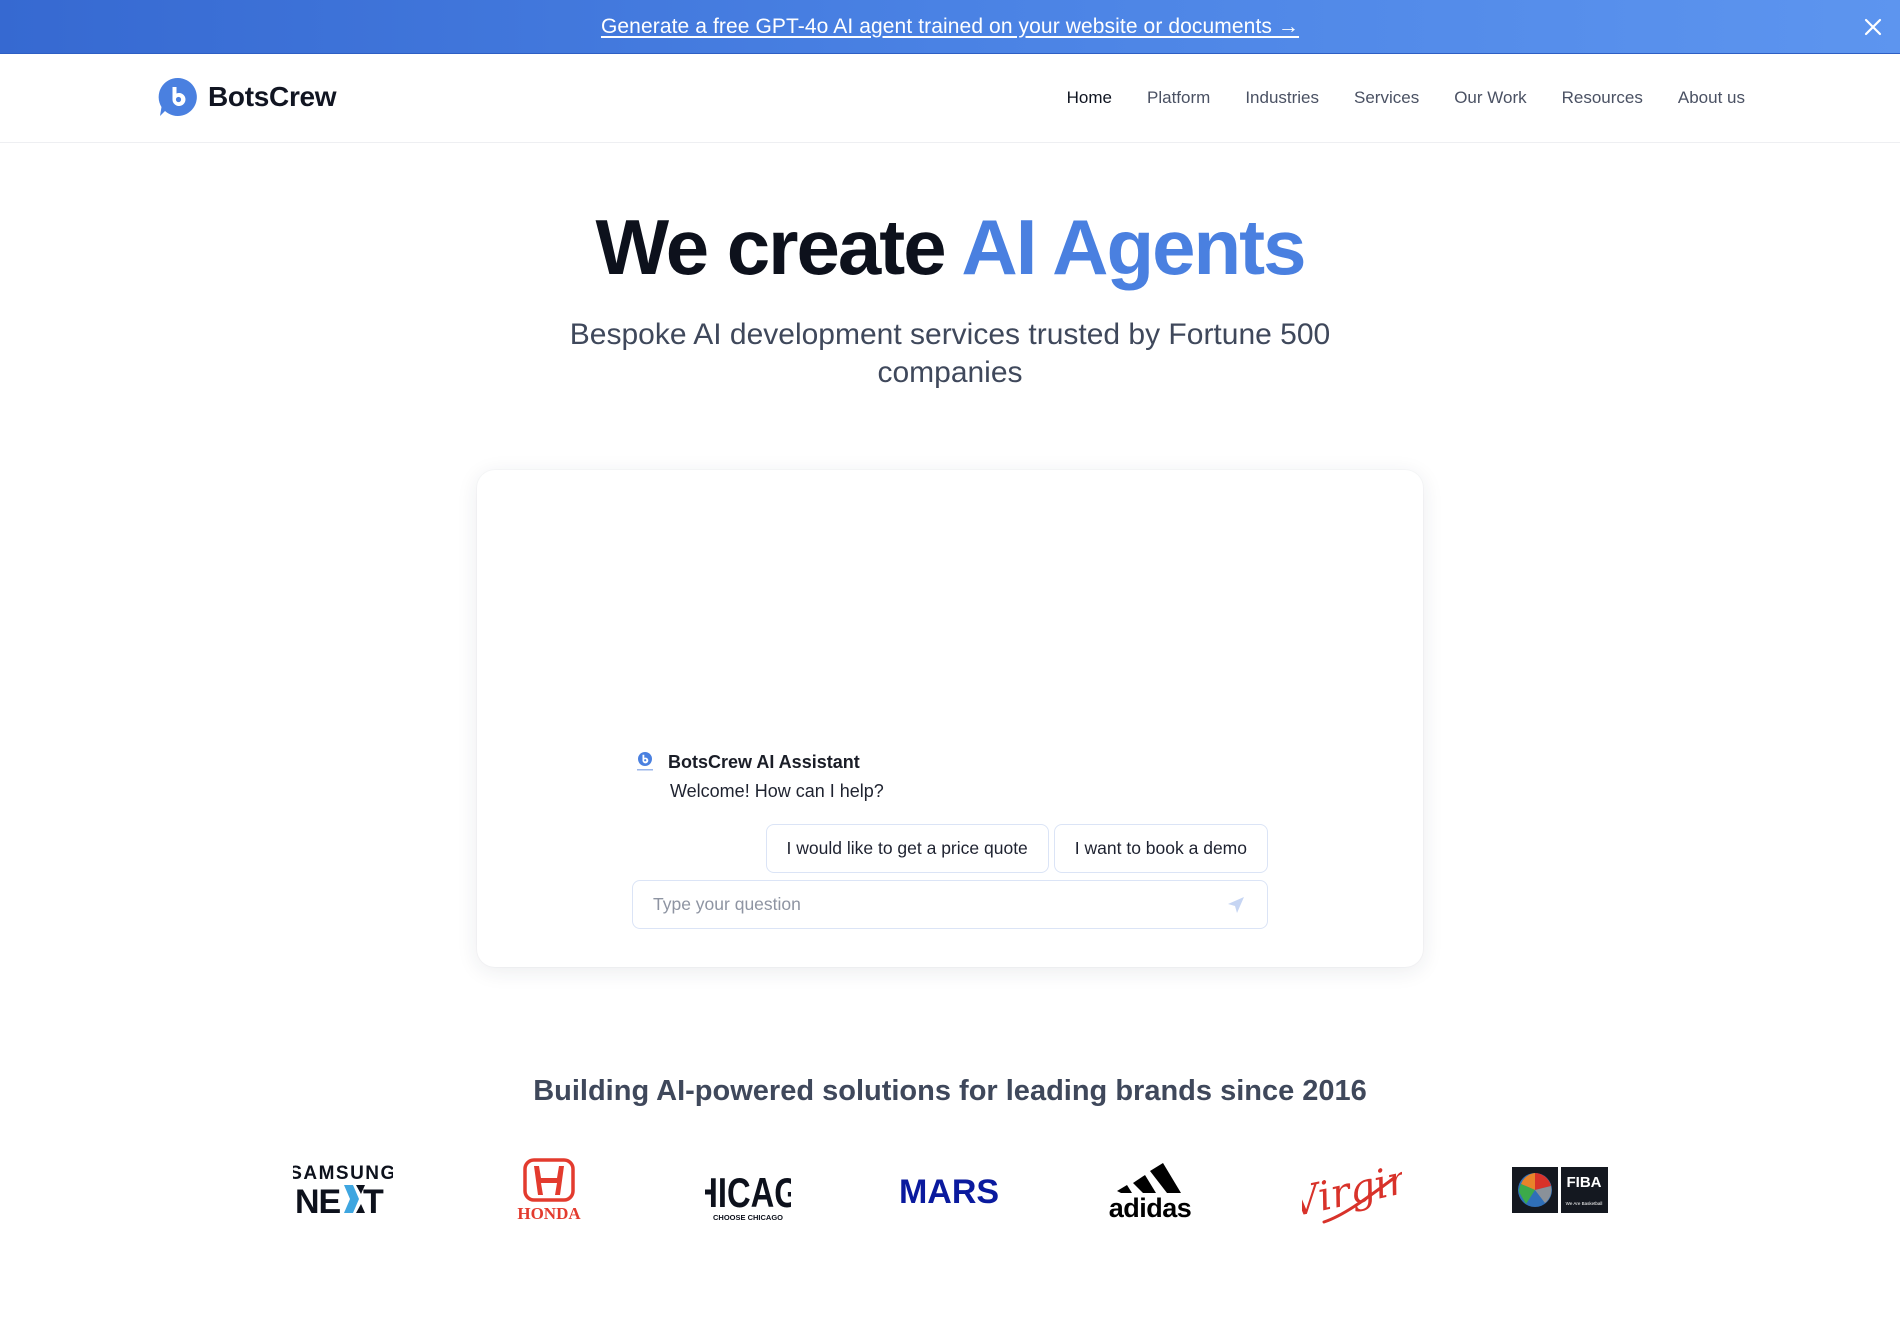  Describe the element at coordinates (1711, 98) in the screenshot. I see `nav-item-about-us: About us` at that location.